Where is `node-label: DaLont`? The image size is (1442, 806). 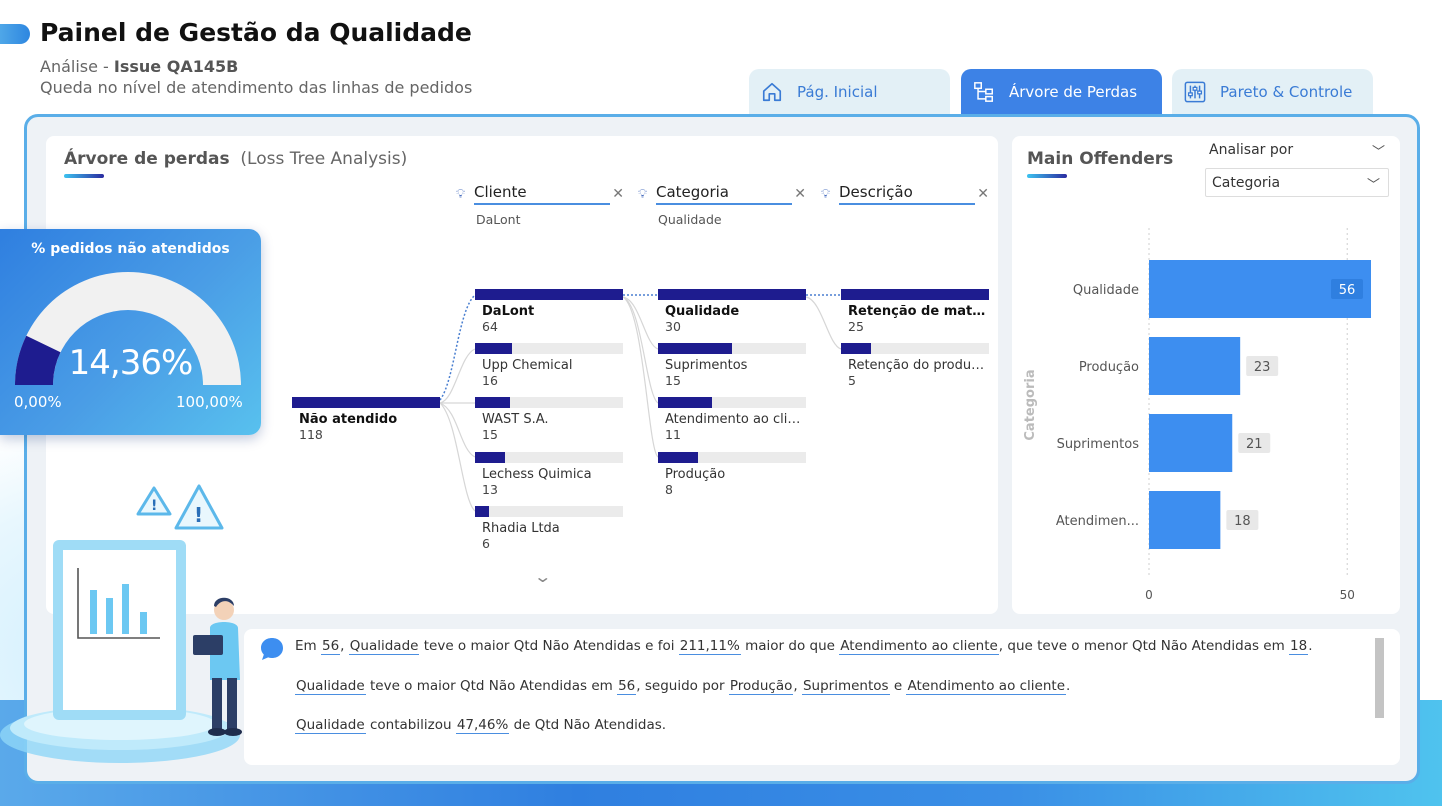 node-label: DaLont is located at coordinates (508, 311).